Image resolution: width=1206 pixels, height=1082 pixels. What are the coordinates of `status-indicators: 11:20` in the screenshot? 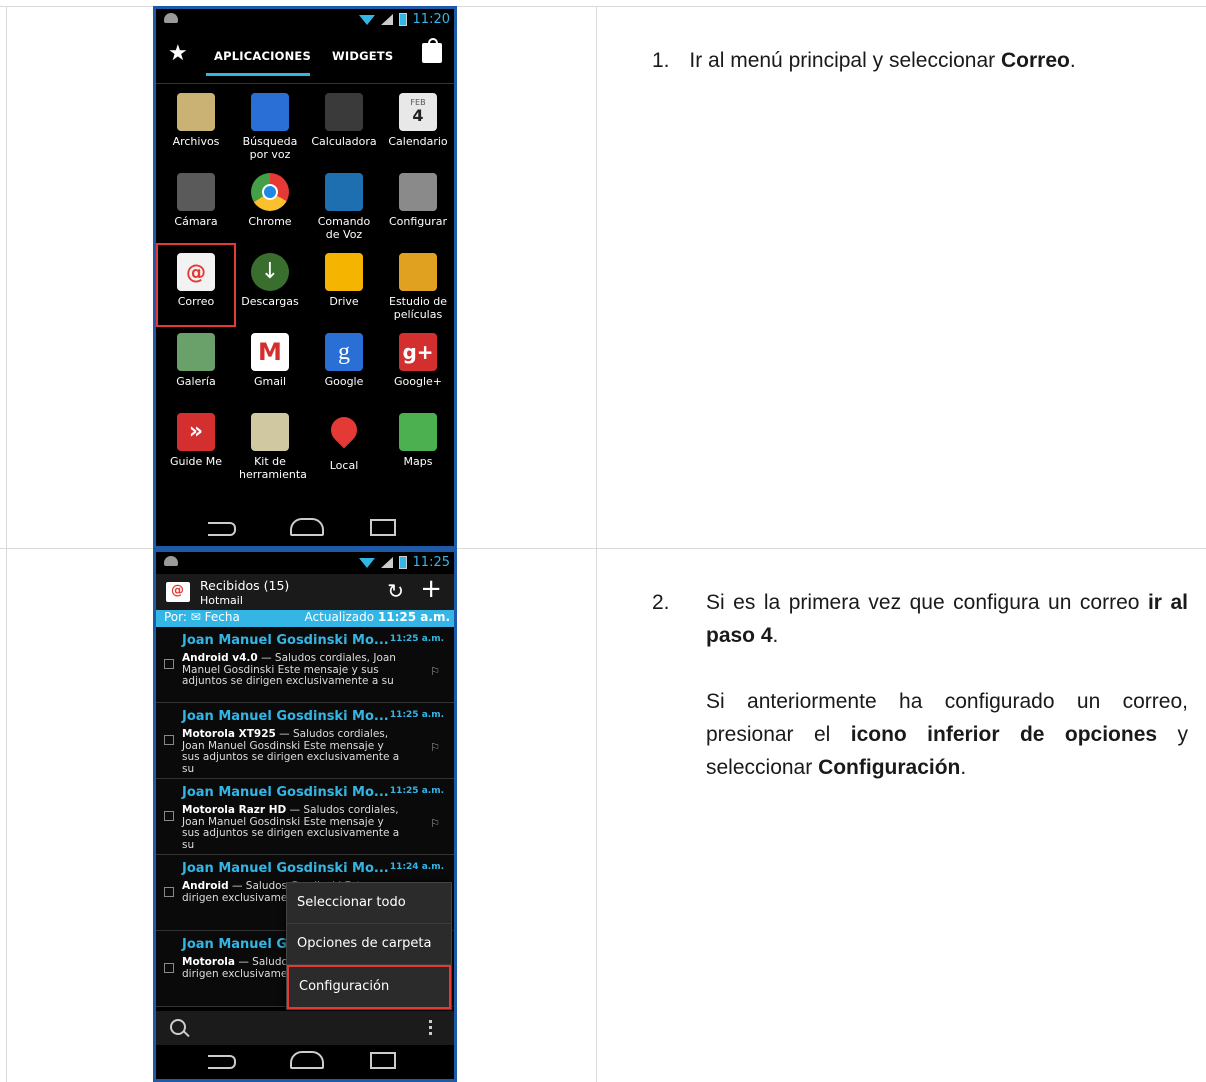 It's located at (404, 19).